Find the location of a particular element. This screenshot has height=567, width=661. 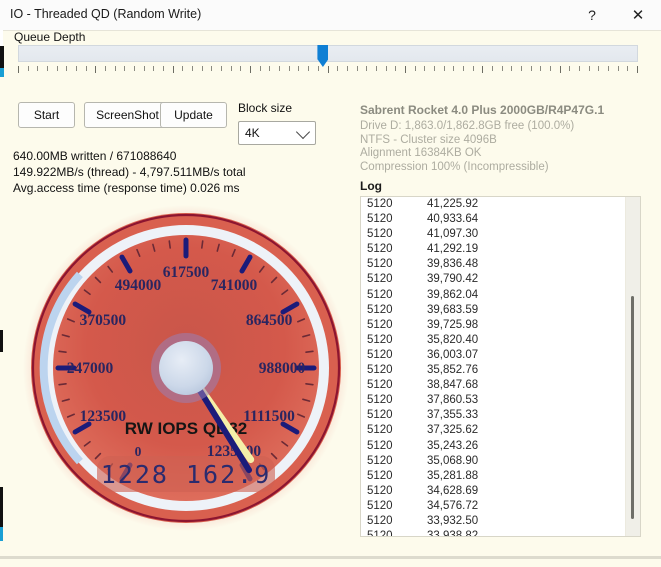

log-row-value: 35,068.90 is located at coordinates (453, 460).